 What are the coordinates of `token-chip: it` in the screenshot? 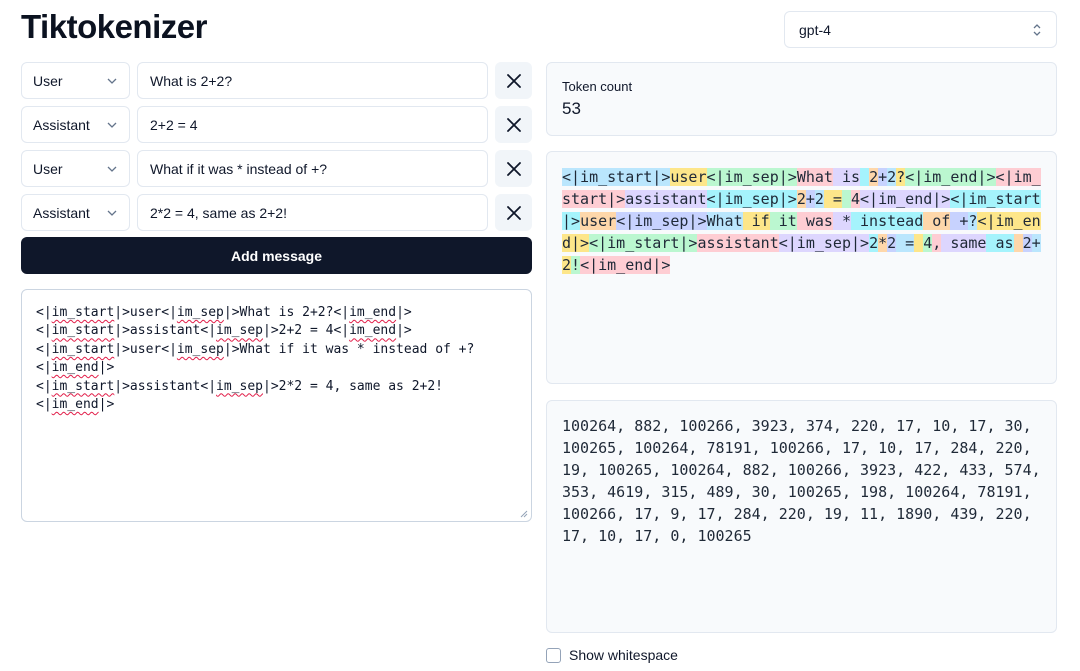 It's located at (783, 221).